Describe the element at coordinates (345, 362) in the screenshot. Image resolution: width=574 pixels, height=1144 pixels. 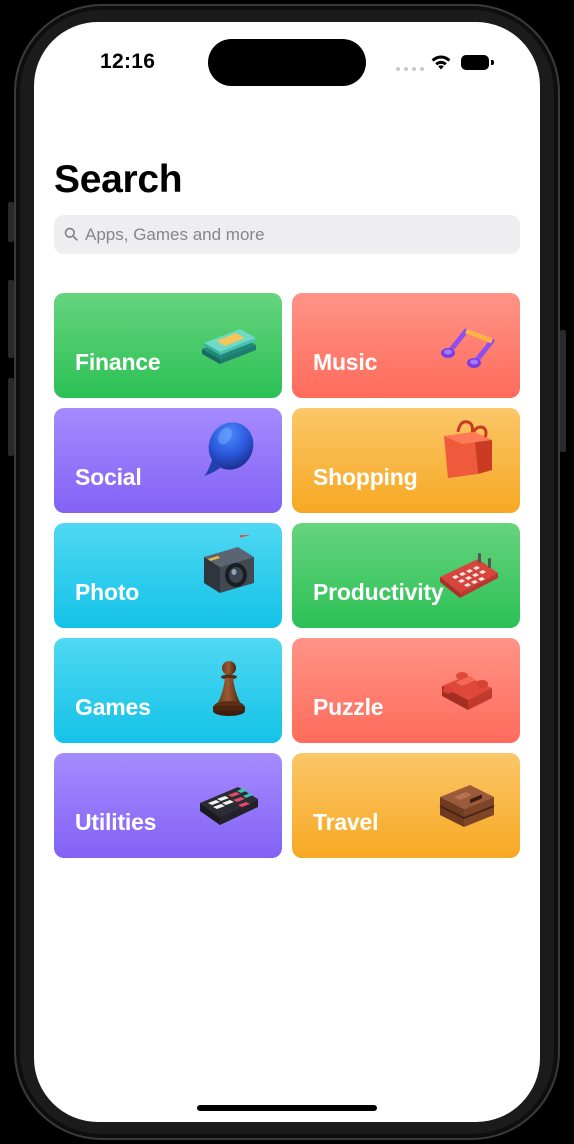
I see `category-label: Music` at that location.